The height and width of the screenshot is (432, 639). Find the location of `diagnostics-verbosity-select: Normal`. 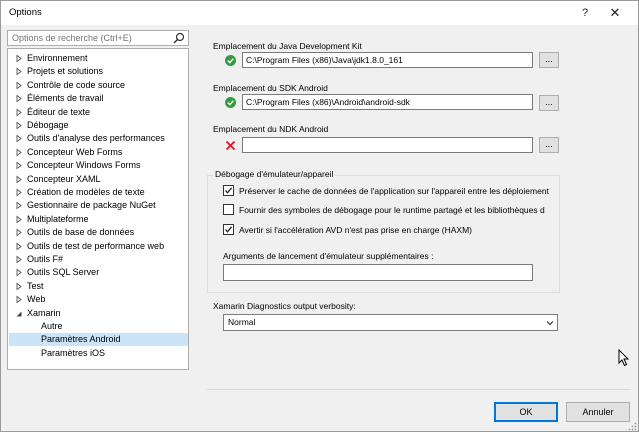

diagnostics-verbosity-select: Normal is located at coordinates (390, 322).